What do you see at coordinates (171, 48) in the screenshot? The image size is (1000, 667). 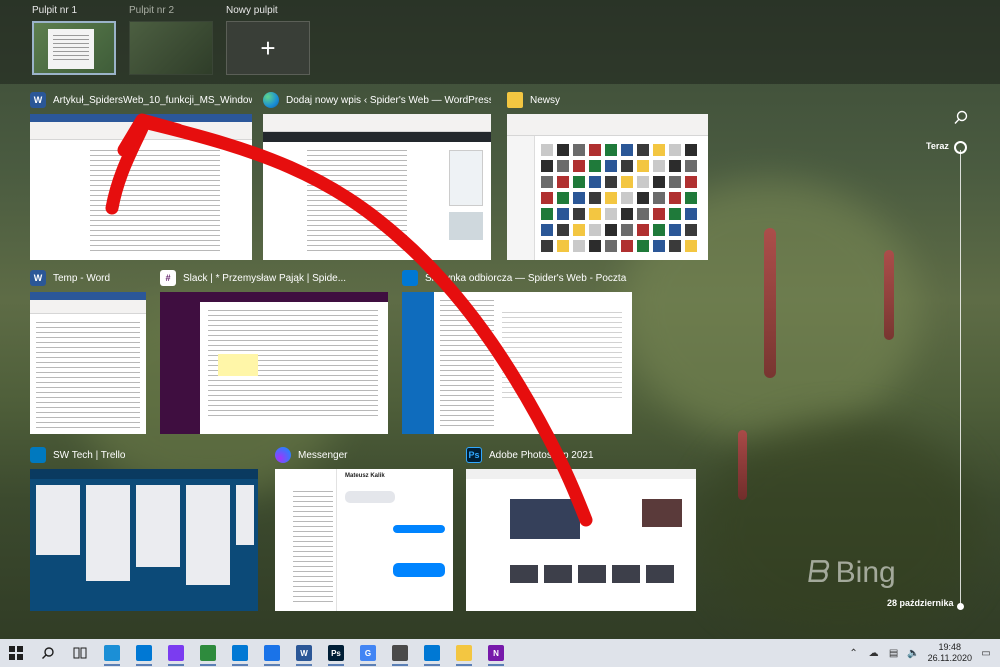 I see `desktop-2-thumbnail` at bounding box center [171, 48].